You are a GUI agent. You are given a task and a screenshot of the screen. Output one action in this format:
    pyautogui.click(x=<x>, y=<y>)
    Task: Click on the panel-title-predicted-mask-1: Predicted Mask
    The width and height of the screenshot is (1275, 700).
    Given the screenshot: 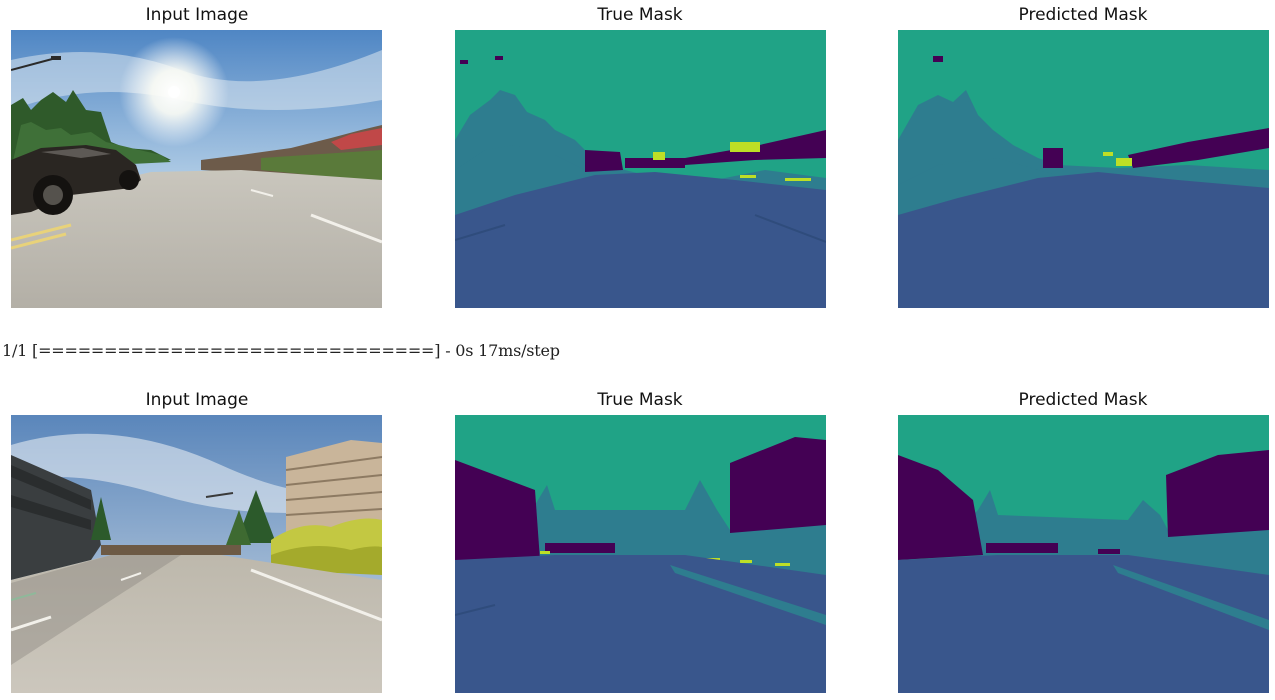 What is the action you would take?
    pyautogui.click(x=1083, y=15)
    